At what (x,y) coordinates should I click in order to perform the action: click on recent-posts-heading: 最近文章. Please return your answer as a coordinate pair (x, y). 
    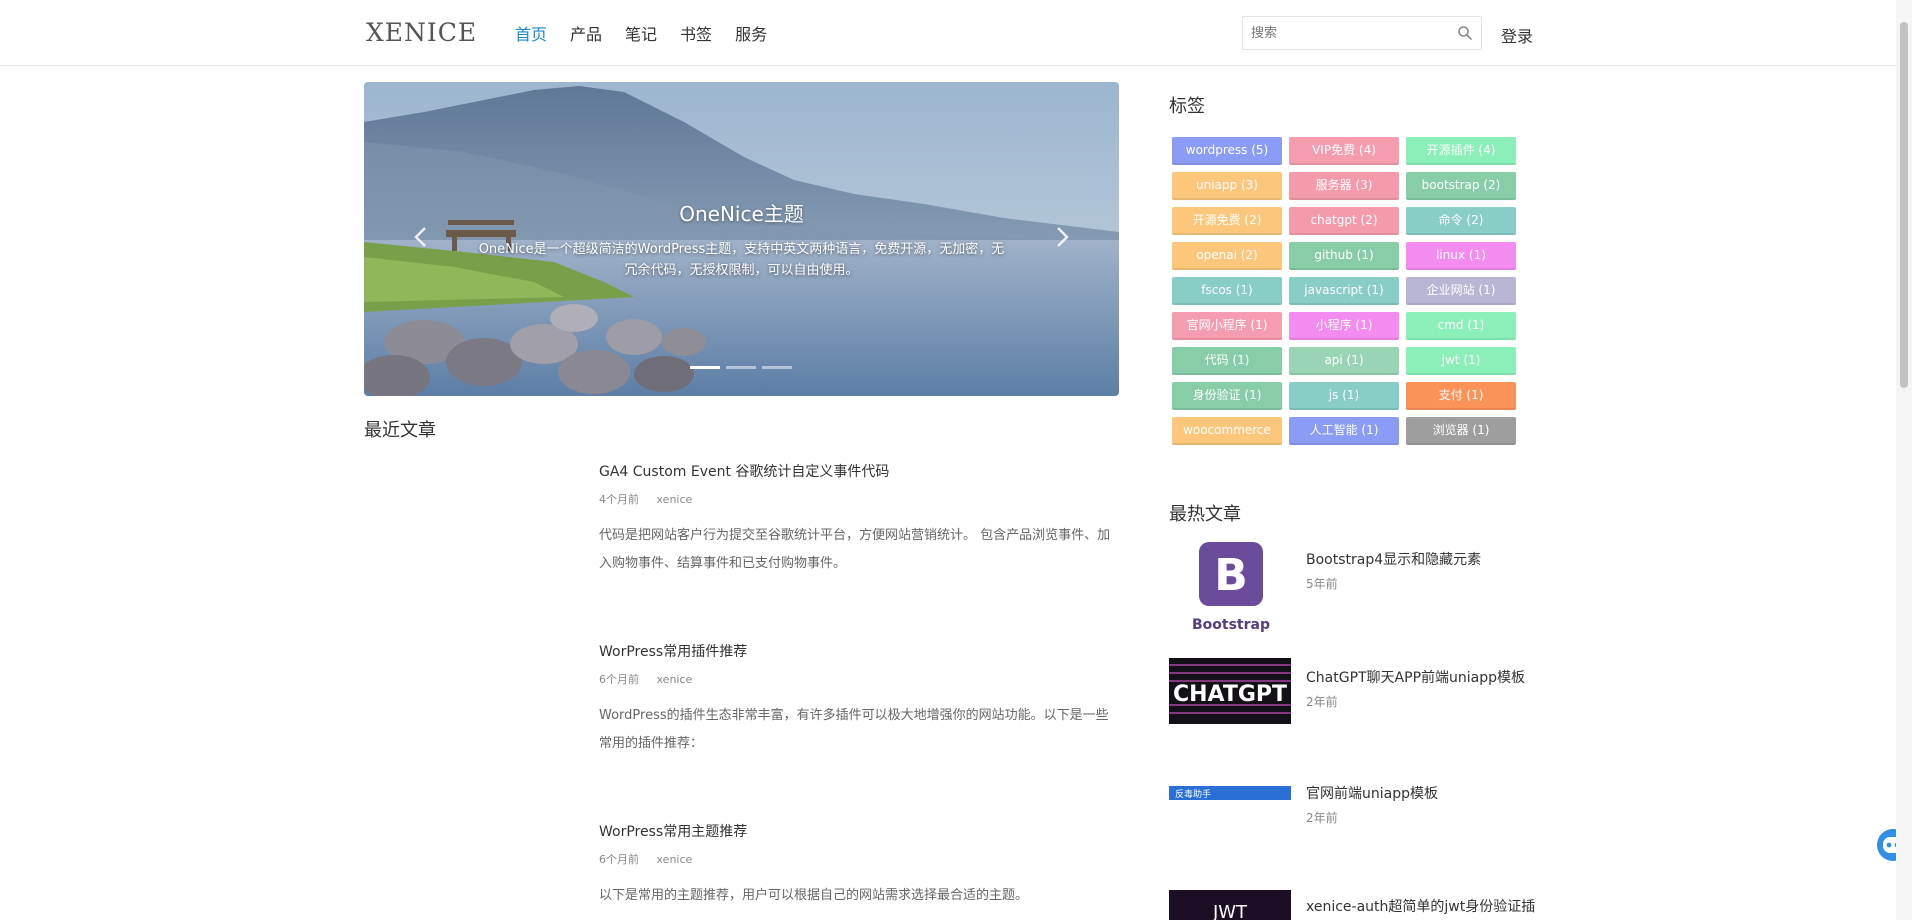
    Looking at the image, I should click on (400, 430).